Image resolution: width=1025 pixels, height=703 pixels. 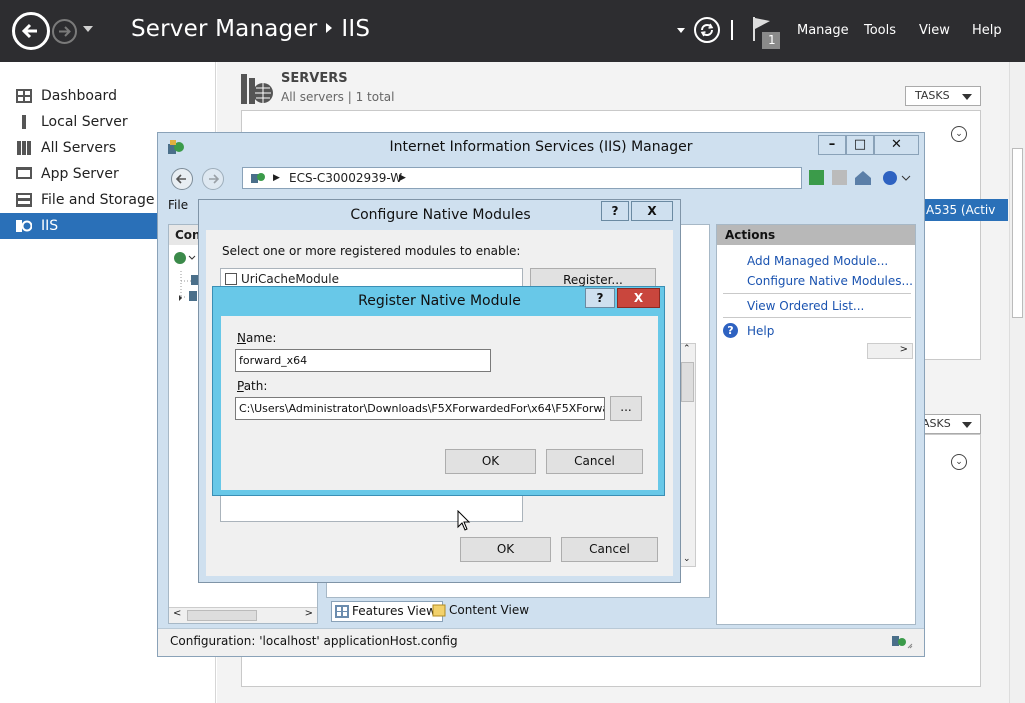 I want to click on name-label-accesskey: N, so click(x=241, y=338).